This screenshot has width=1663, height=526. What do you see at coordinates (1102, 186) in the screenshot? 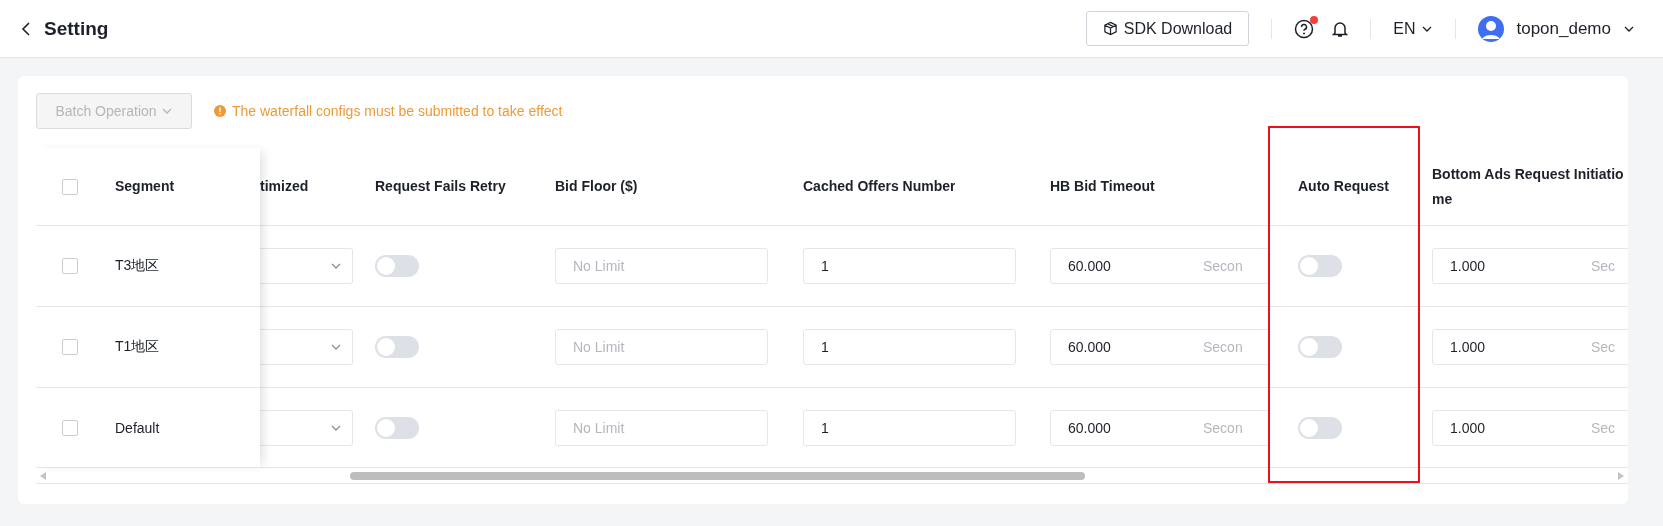
I see `column-header: HB Bid Timeout` at bounding box center [1102, 186].